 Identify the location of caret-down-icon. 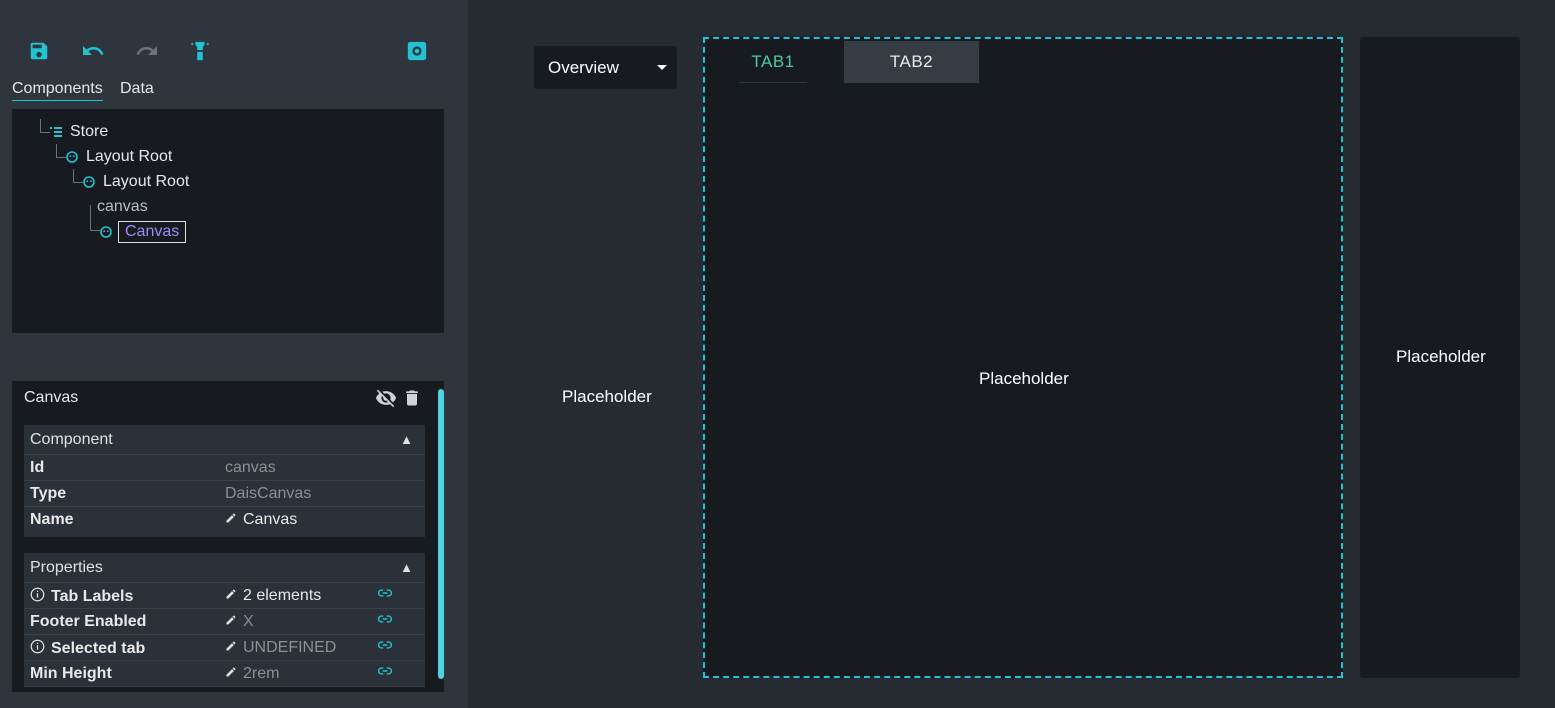
(662, 67).